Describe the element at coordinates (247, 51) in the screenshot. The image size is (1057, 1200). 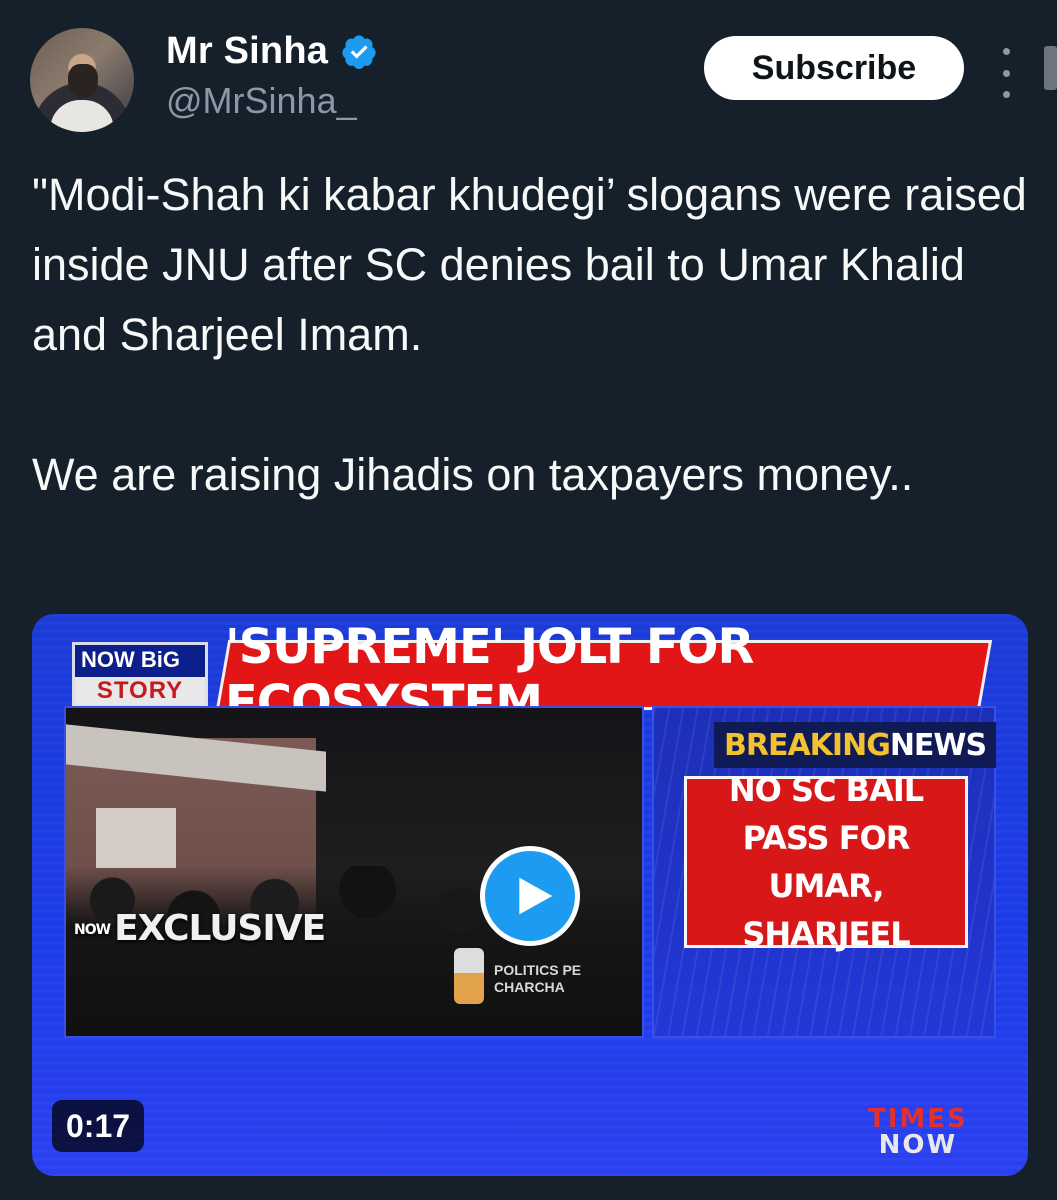
I see `author-display-name: Mr Sinha` at that location.